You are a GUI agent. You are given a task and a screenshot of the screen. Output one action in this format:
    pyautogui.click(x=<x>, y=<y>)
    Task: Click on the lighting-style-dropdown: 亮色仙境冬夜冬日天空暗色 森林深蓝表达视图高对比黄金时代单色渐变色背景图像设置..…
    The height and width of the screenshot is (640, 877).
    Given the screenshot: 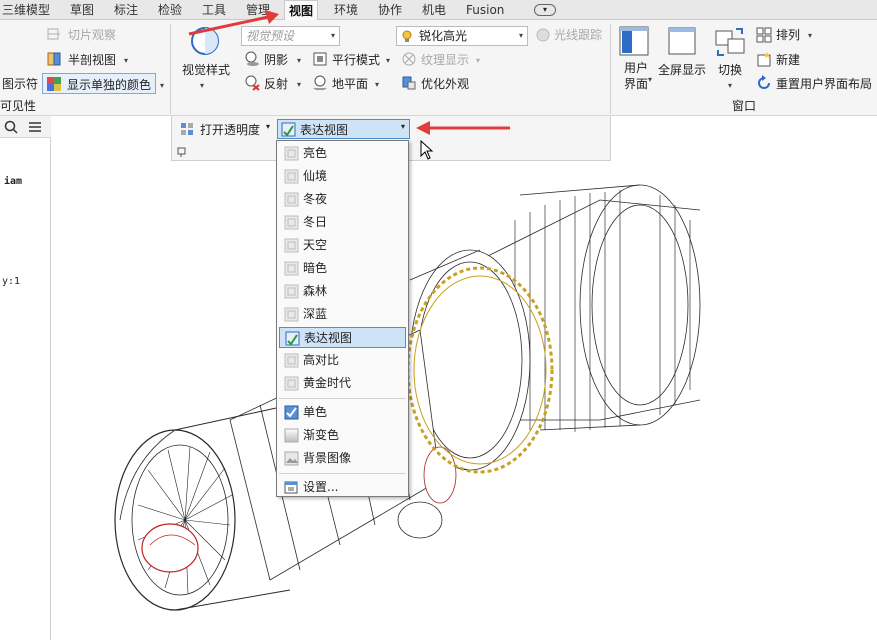 What is the action you would take?
    pyautogui.click(x=342, y=318)
    